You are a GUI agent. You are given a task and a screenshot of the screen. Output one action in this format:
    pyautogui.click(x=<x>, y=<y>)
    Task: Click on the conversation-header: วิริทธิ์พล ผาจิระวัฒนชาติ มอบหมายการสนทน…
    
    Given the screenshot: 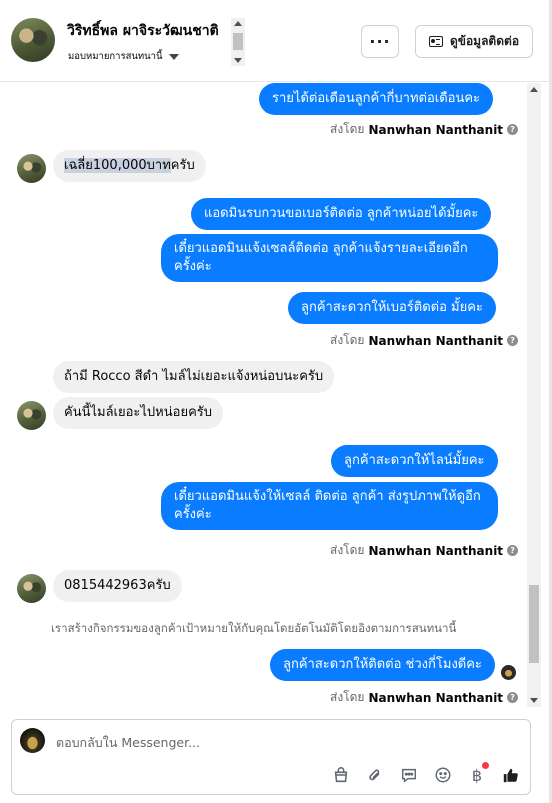 What is the action you would take?
    pyautogui.click(x=276, y=41)
    